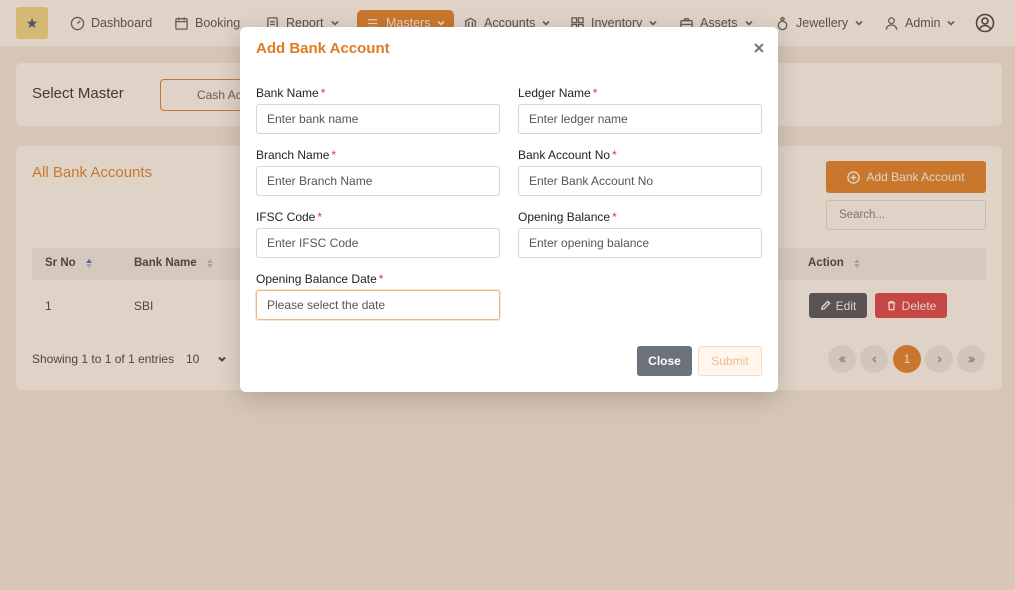 Image resolution: width=1015 pixels, height=590 pixels. I want to click on close-icon, so click(759, 48).